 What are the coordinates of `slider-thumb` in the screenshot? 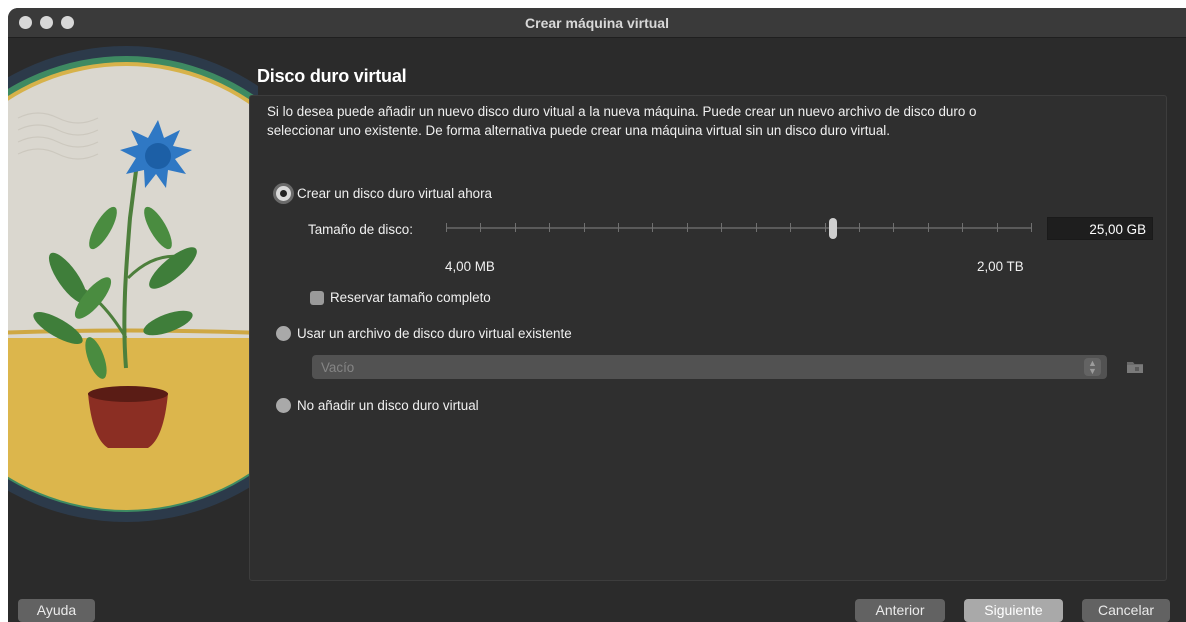 It's located at (833, 228).